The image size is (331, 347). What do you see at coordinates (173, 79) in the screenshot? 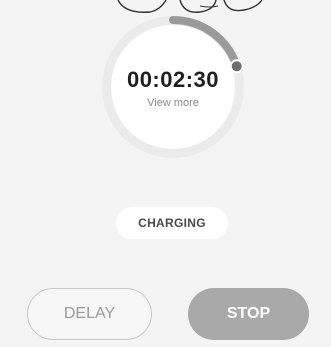
I see `elapsed-time: 00:02:30` at bounding box center [173, 79].